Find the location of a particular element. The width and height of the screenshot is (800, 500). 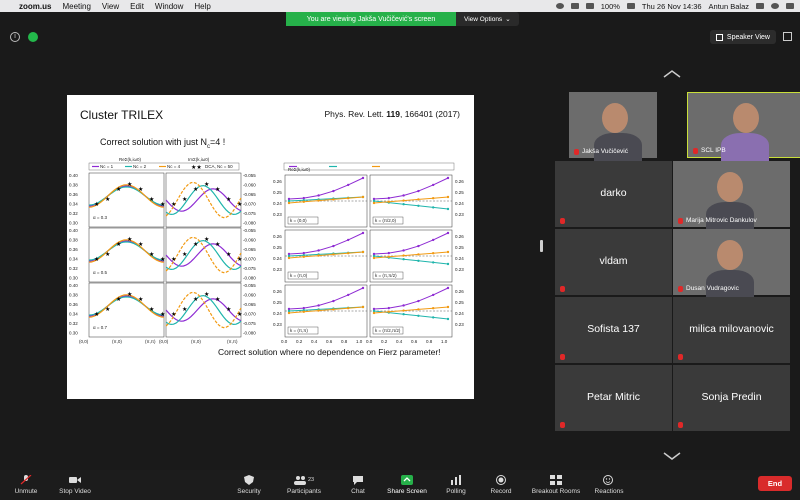

menu-app-name: zoom.us is located at coordinates (35, 6).